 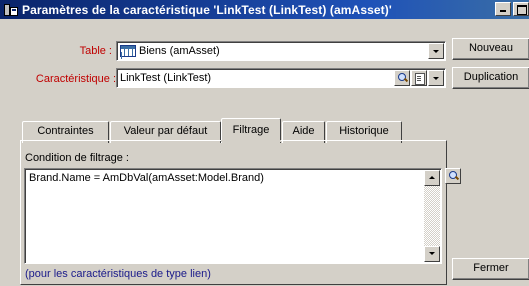 I want to click on app-icon, so click(x=11, y=10).